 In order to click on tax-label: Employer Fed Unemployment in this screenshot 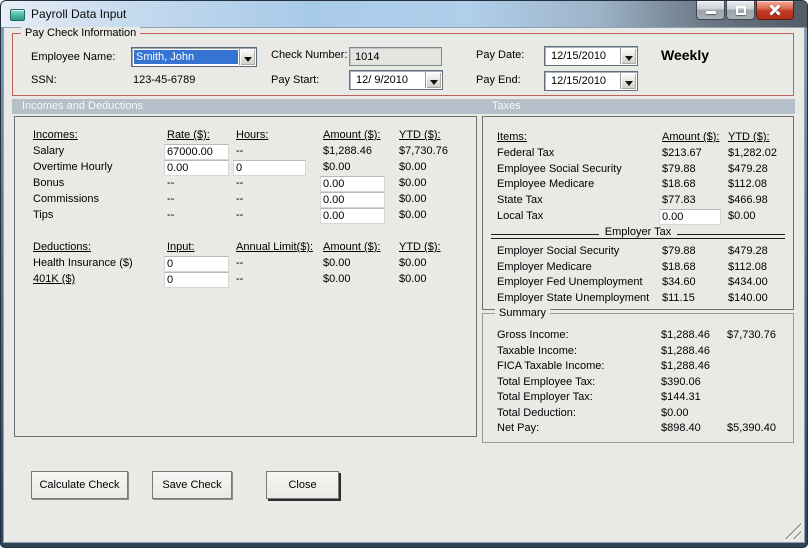, I will do `click(570, 282)`.